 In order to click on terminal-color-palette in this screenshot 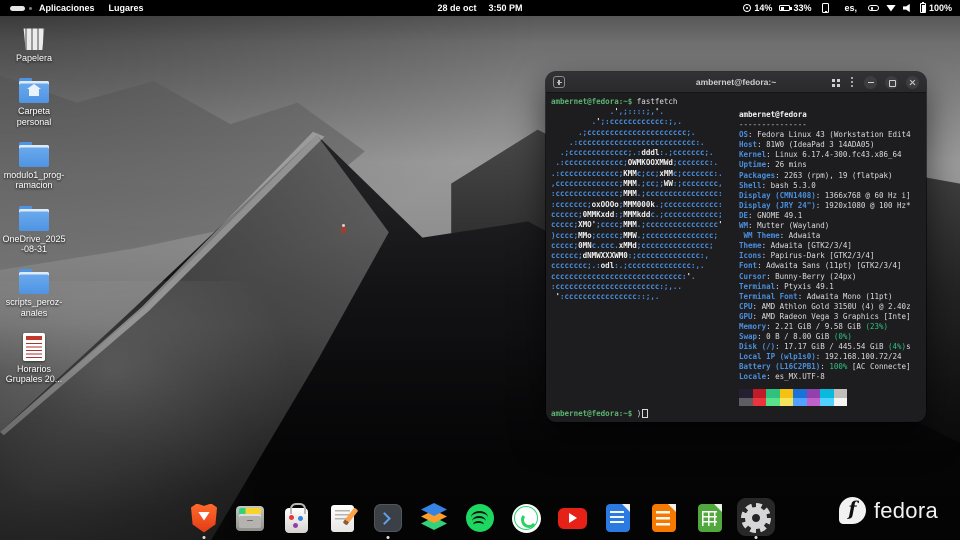, I will do `click(793, 397)`.